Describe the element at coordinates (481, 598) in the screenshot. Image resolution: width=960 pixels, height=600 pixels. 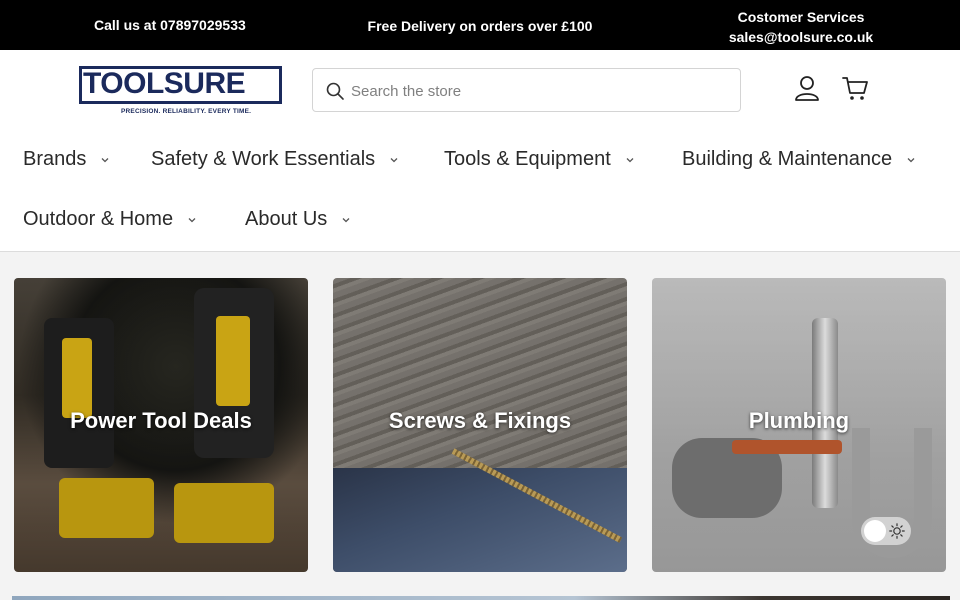
I see `next-banner-edge` at that location.